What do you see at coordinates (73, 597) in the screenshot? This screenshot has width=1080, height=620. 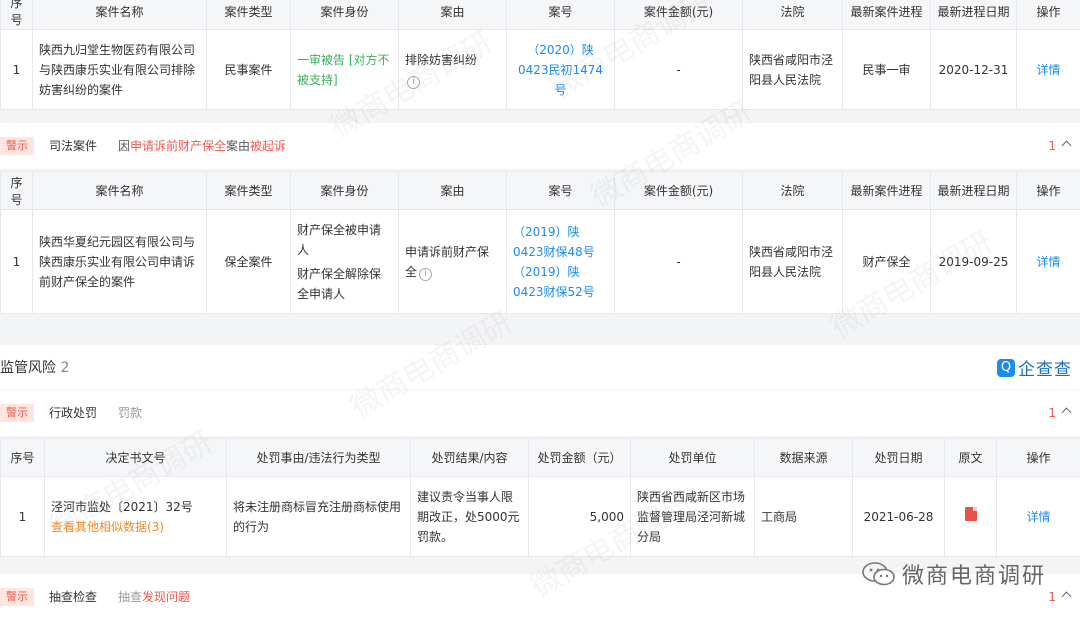 I see `section-title: 抽查检查` at bounding box center [73, 597].